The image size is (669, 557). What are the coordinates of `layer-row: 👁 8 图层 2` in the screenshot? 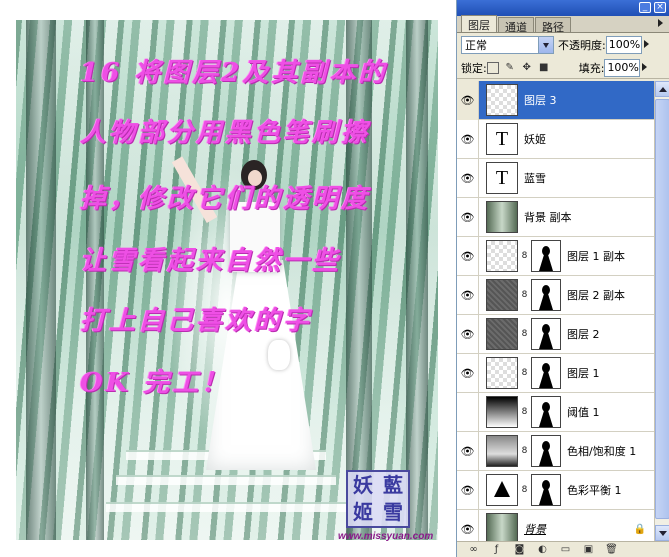 It's located at (555, 334).